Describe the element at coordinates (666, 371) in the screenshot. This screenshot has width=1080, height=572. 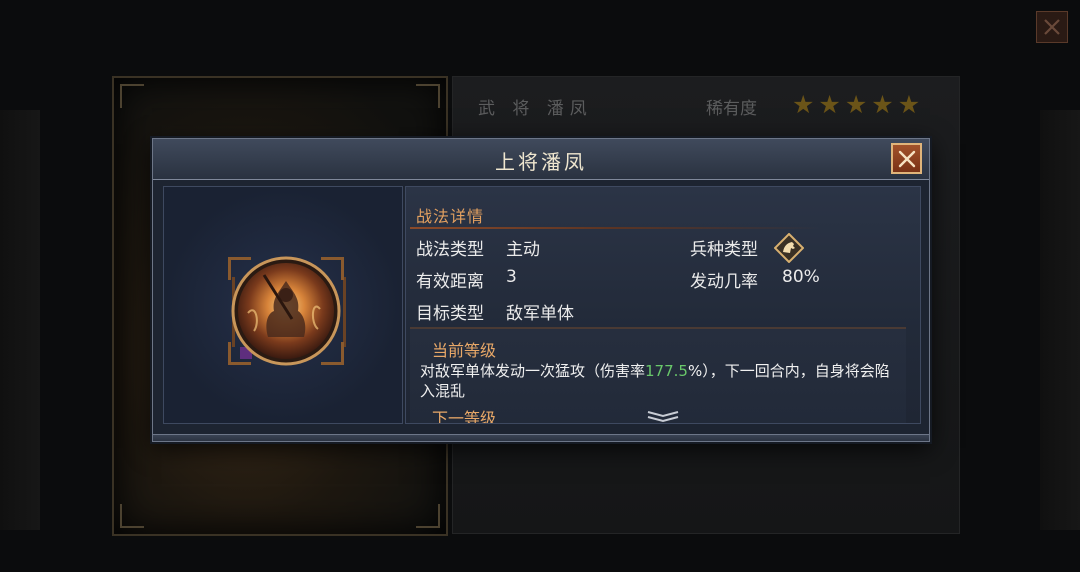
I see `damage-rate-value: 177.5` at that location.